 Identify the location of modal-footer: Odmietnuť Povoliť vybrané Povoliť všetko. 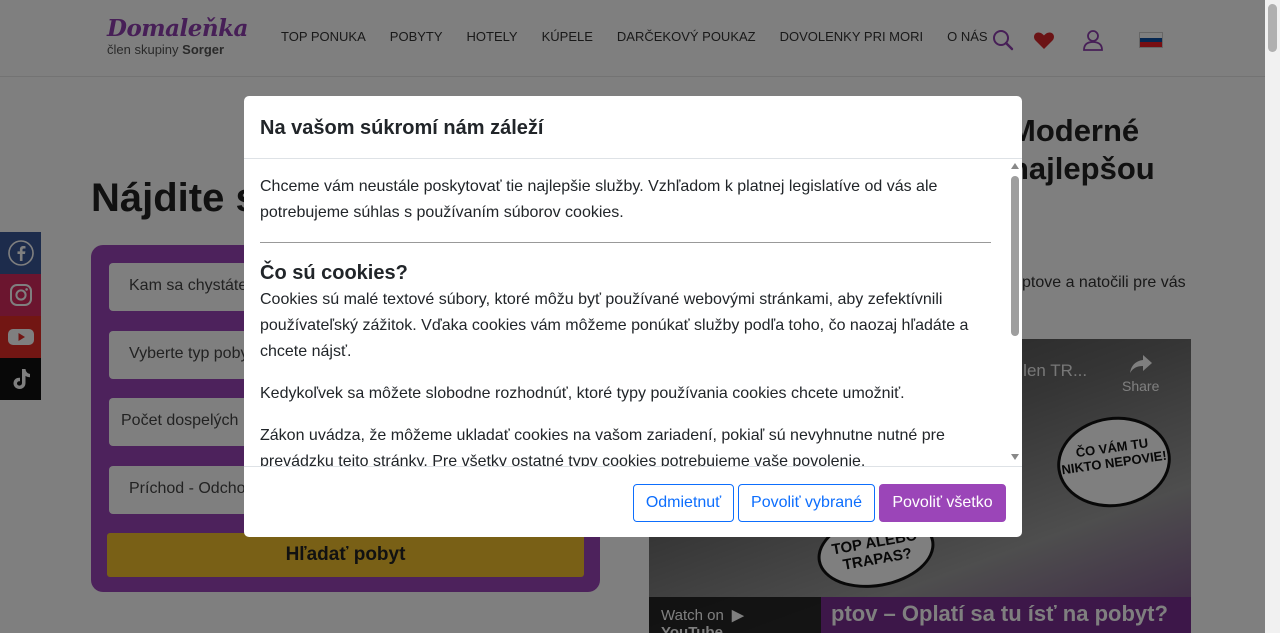
(633, 501).